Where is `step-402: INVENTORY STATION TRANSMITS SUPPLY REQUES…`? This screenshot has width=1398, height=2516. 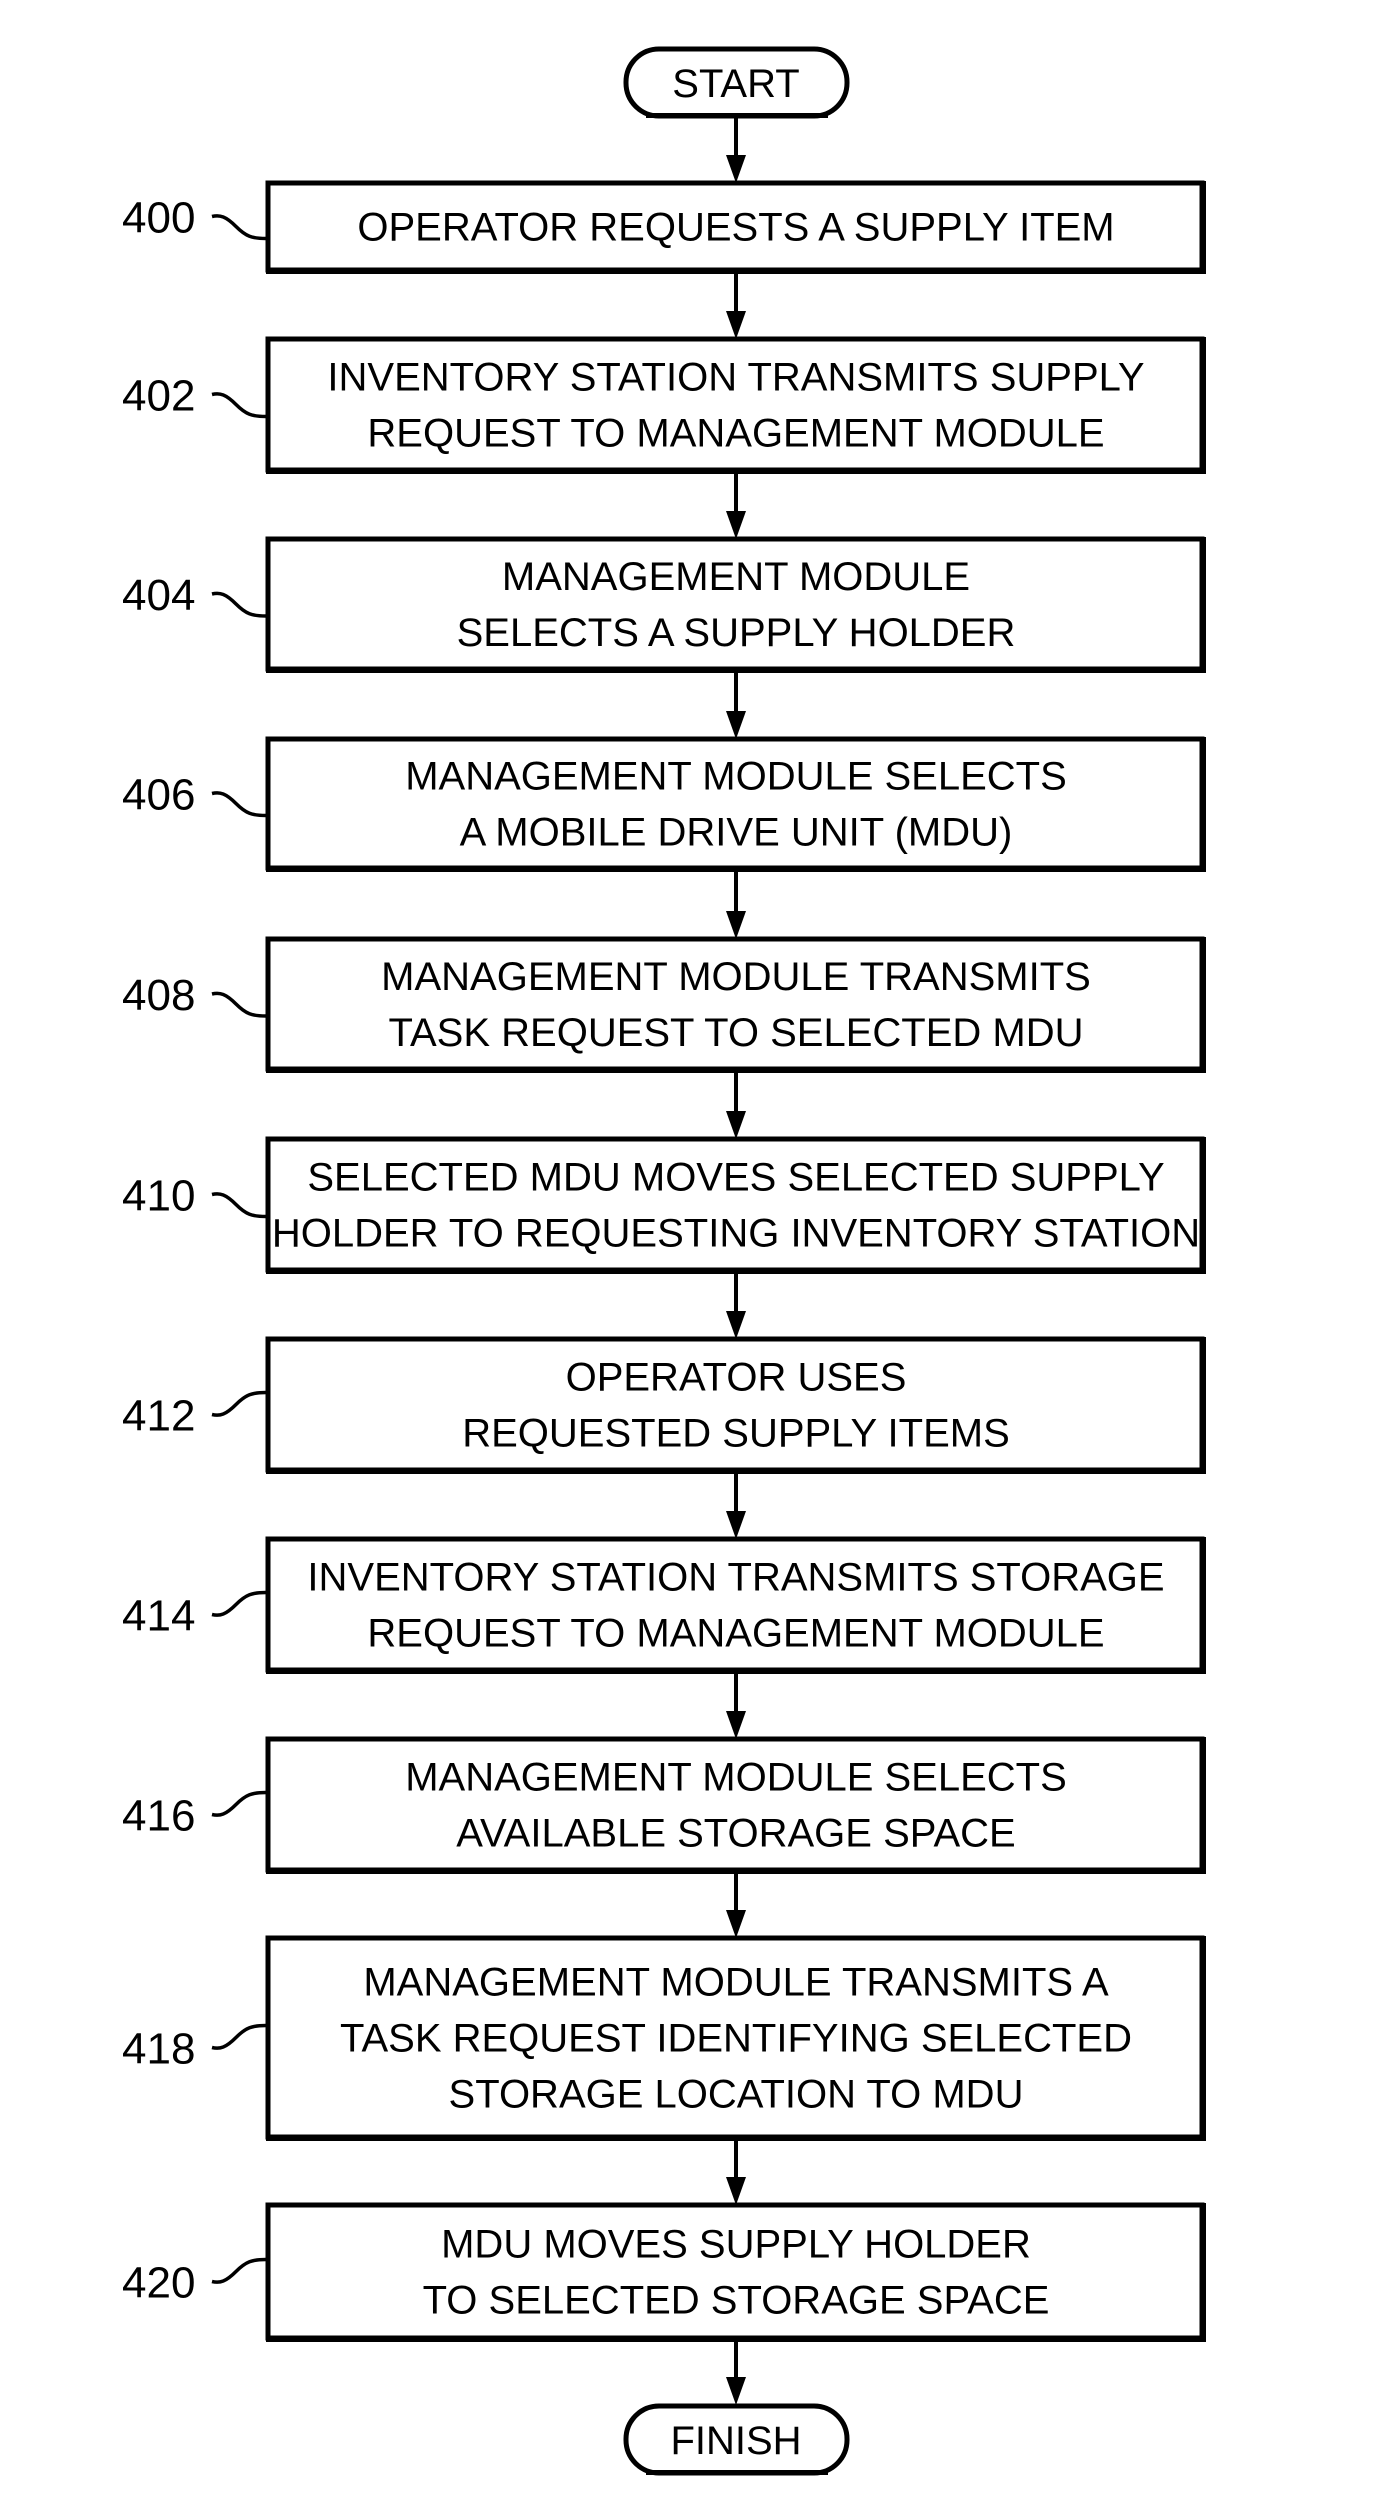
step-402: INVENTORY STATION TRANSMITS SUPPLY REQUES… is located at coordinates (664, 405).